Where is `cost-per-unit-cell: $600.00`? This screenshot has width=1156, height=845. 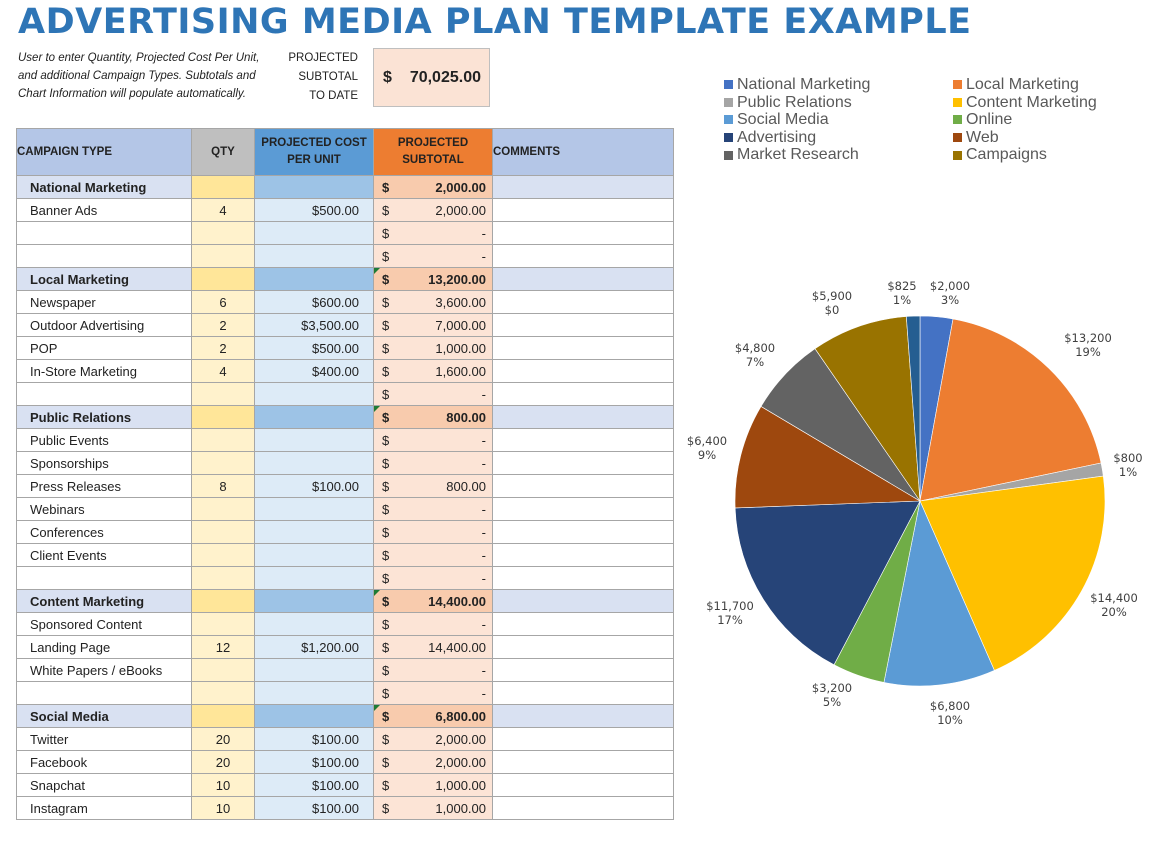 cost-per-unit-cell: $600.00 is located at coordinates (314, 302).